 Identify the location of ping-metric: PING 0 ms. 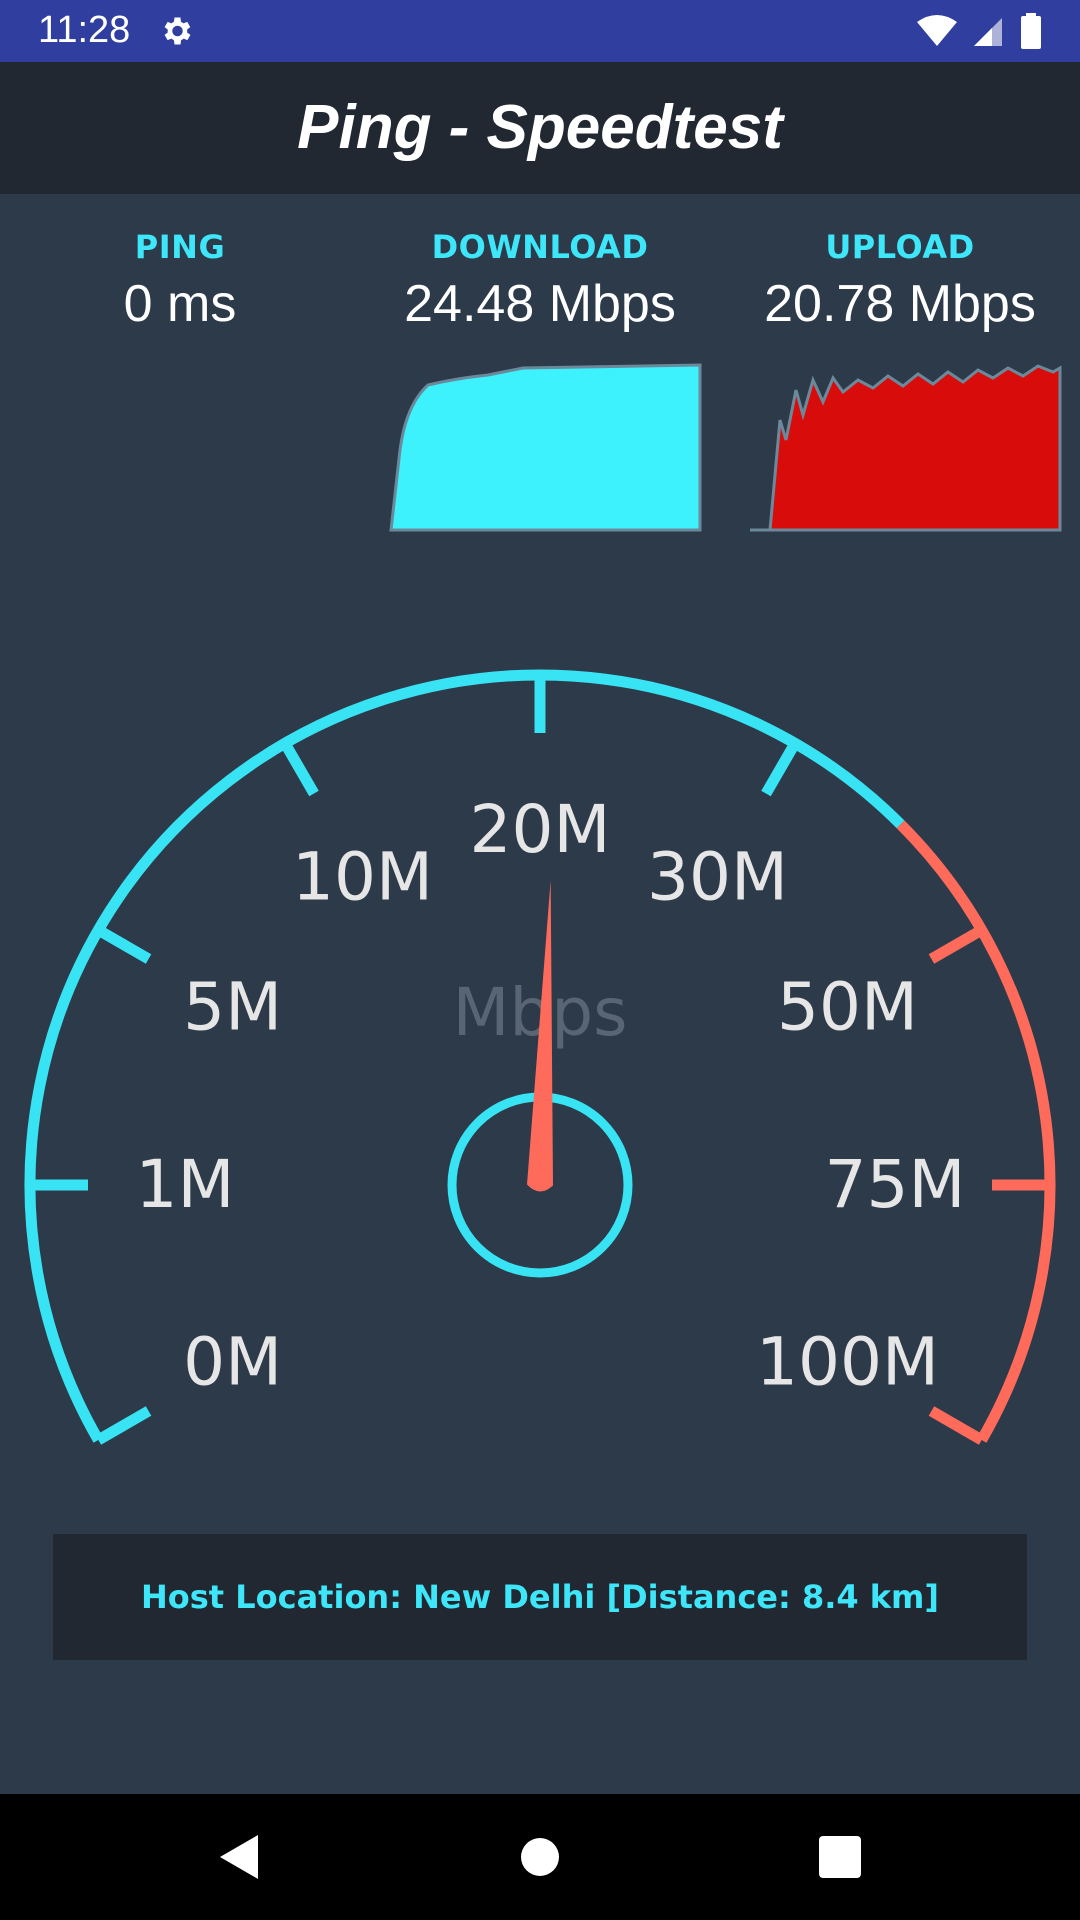
(180, 281).